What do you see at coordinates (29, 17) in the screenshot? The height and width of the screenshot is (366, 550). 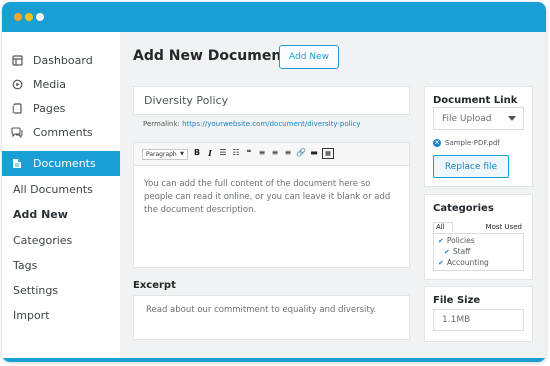 I see `window-dot-yellow` at bounding box center [29, 17].